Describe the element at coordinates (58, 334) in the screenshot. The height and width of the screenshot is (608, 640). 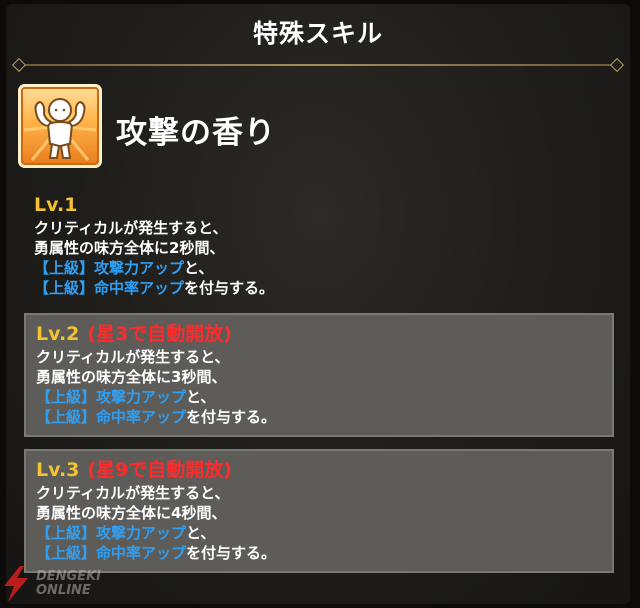
I see `level-2-label: Lv.2` at that location.